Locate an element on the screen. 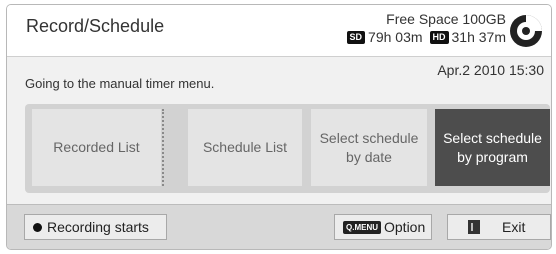 The width and height of the screenshot is (556, 254). recorded-list-label: Recorded List is located at coordinates (96, 147).